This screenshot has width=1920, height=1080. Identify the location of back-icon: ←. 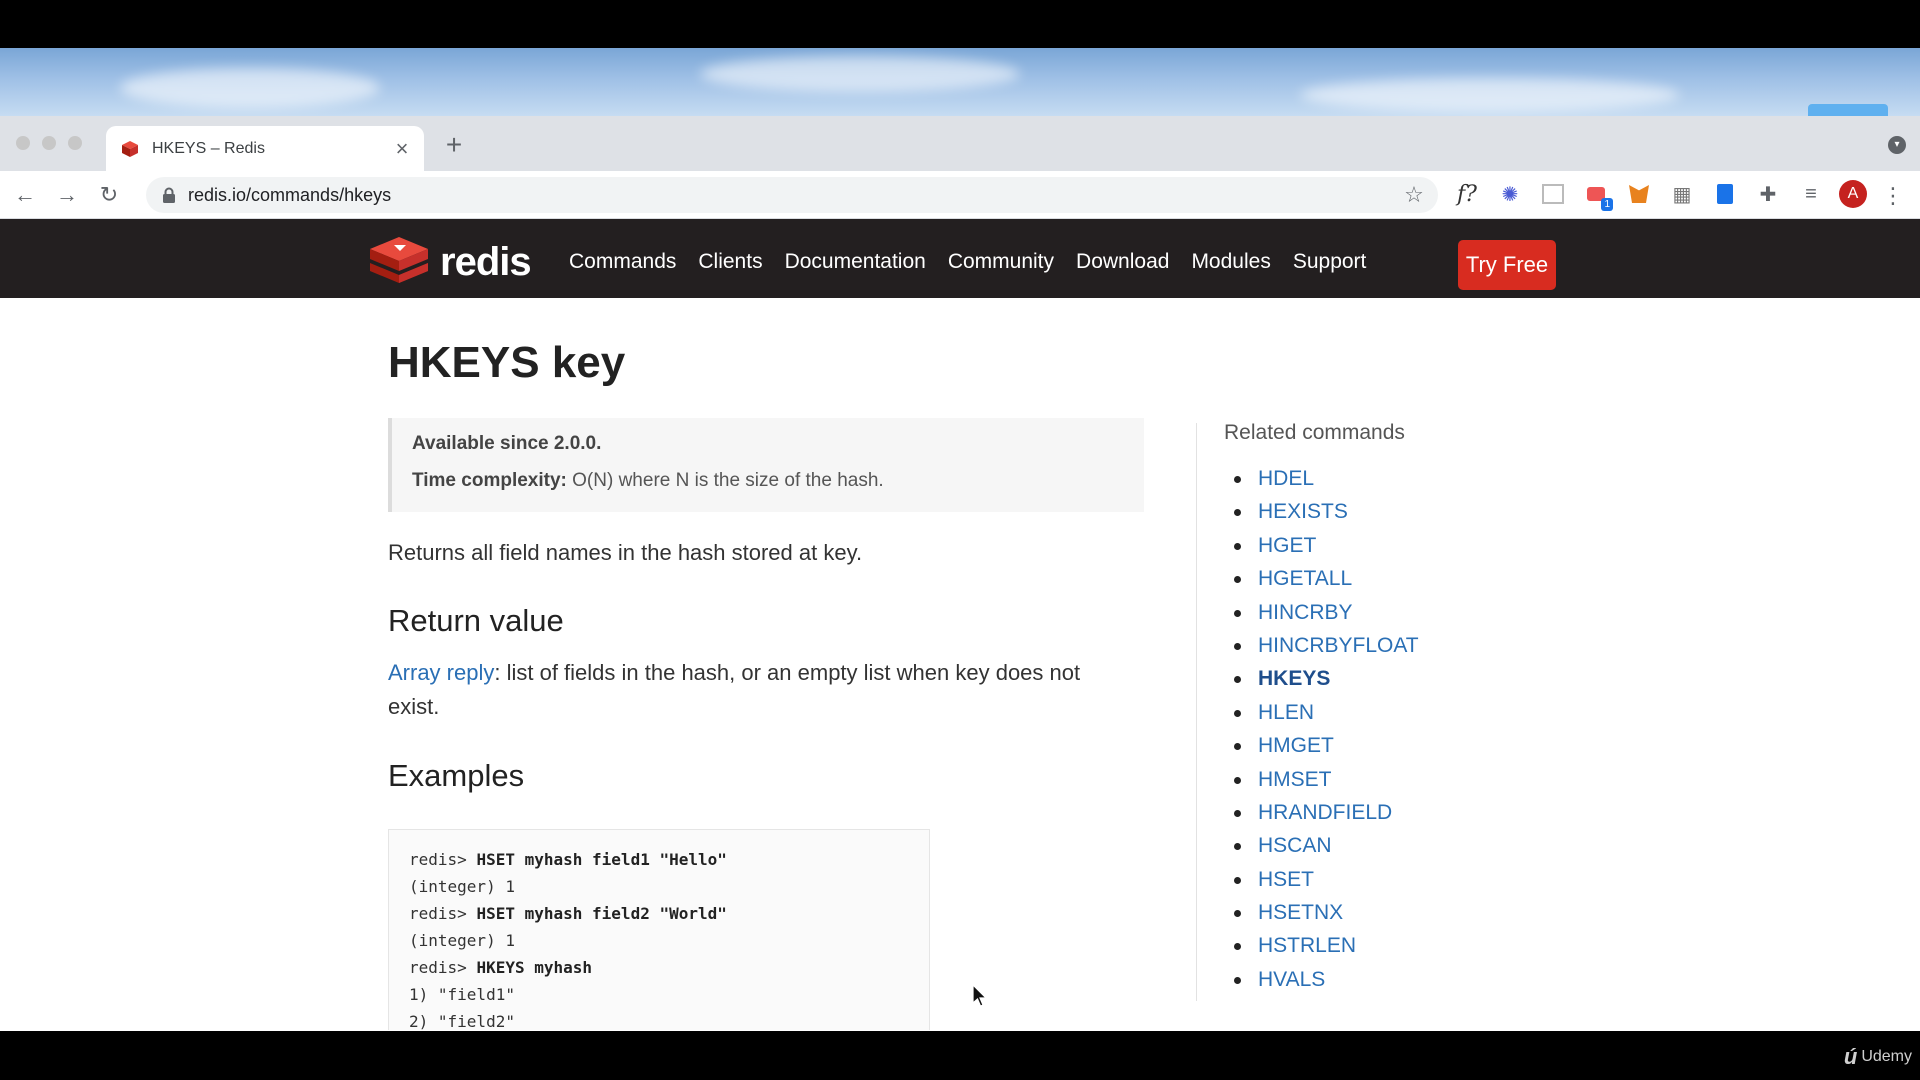
(25, 195).